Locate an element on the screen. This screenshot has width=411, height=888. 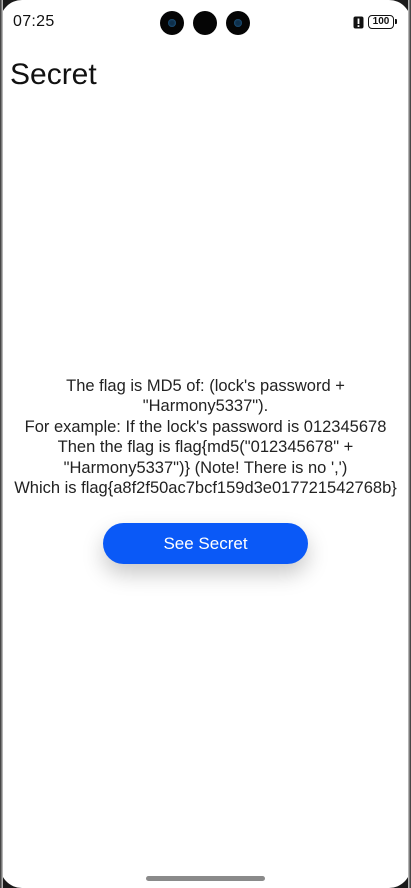
instruction-line: Then the flag is flag{md5("012345678" + is located at coordinates (205, 447).